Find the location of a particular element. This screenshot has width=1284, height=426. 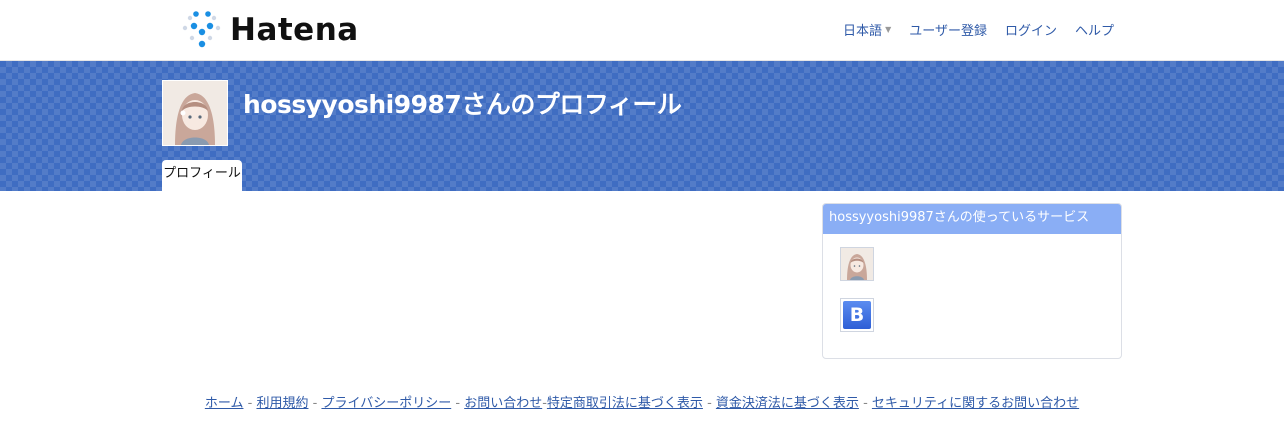

avatar-icon is located at coordinates (857, 264).